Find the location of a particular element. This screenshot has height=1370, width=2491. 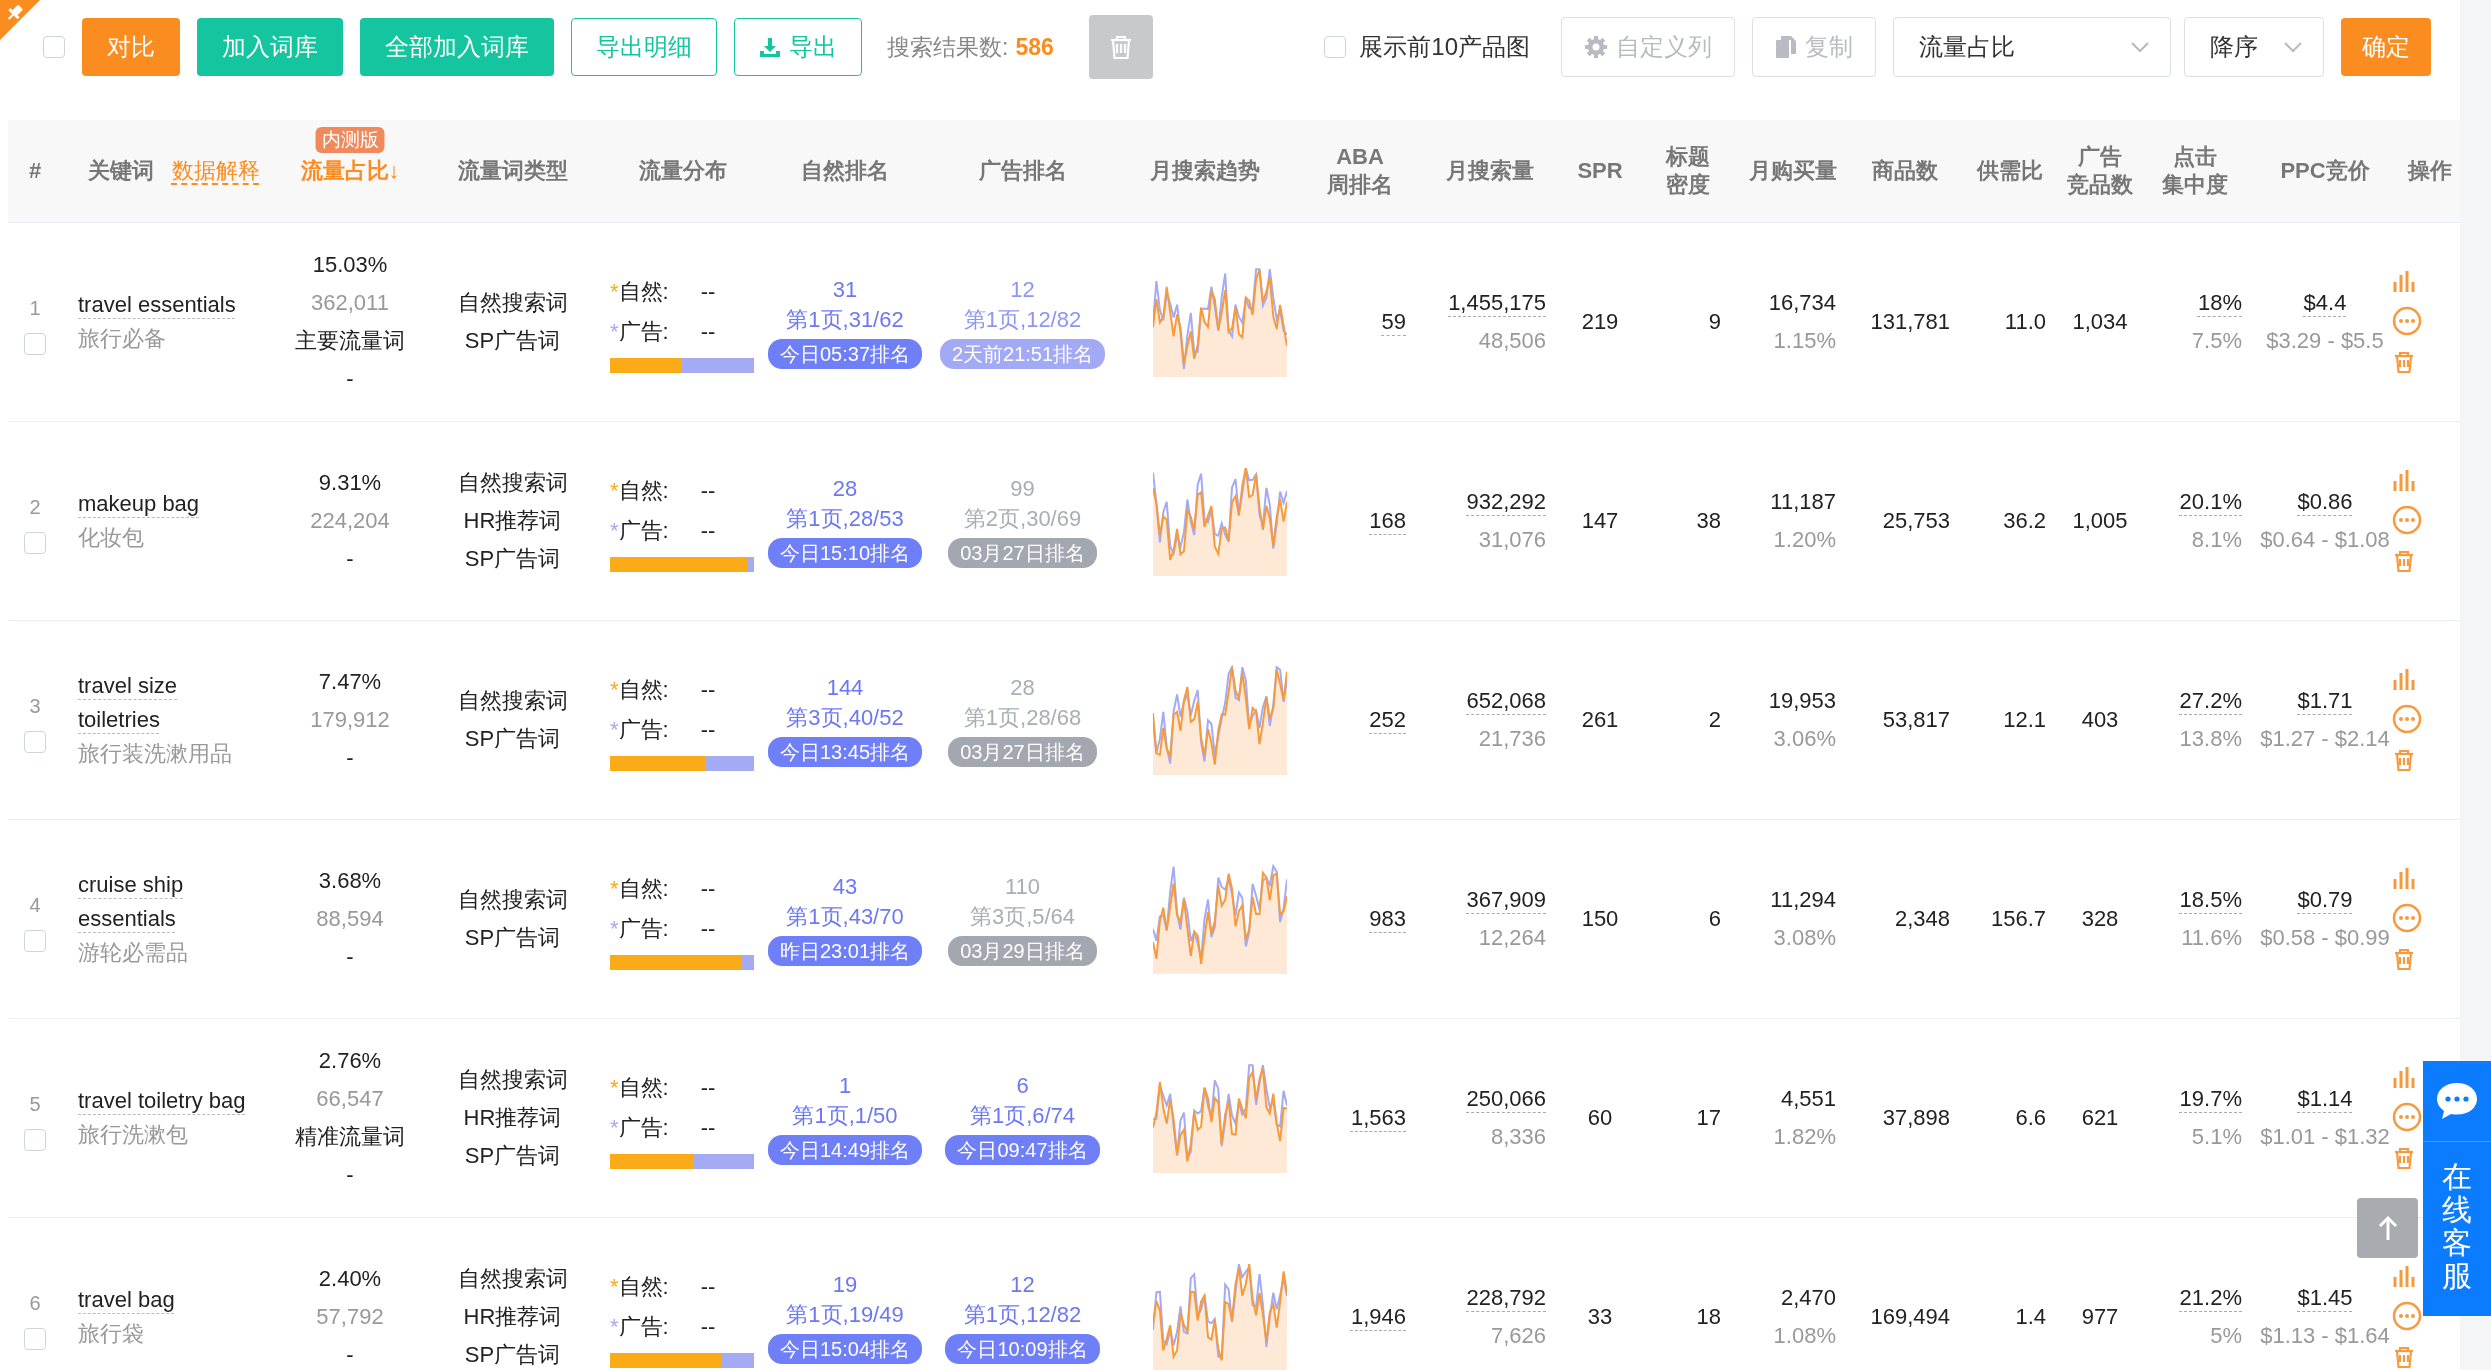

traffic-count: 66,547 is located at coordinates (350, 1099).